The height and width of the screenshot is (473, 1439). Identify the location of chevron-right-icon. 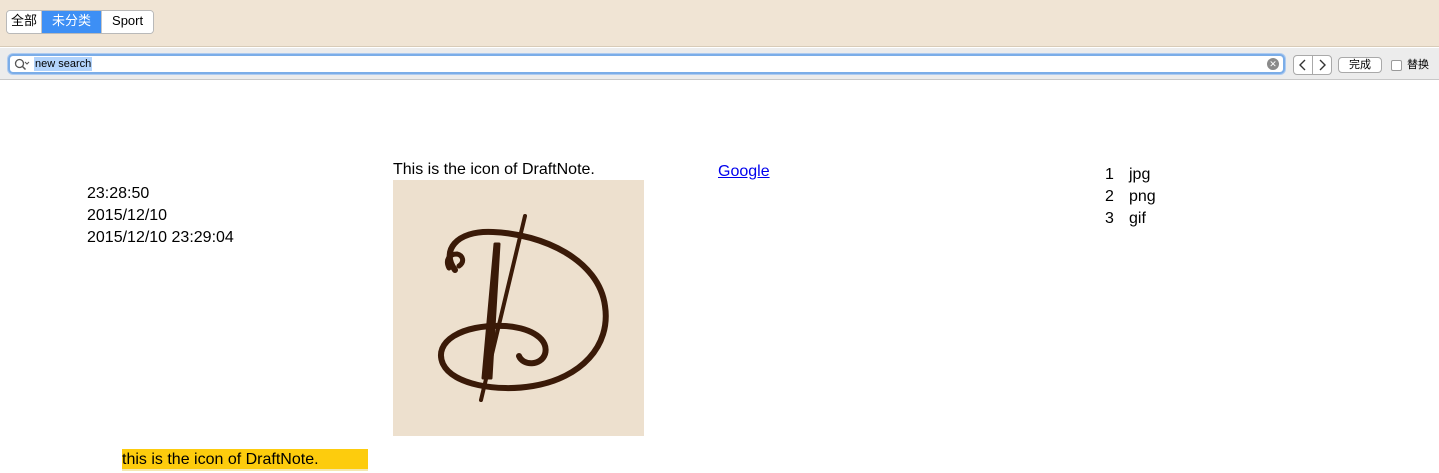
(1322, 65).